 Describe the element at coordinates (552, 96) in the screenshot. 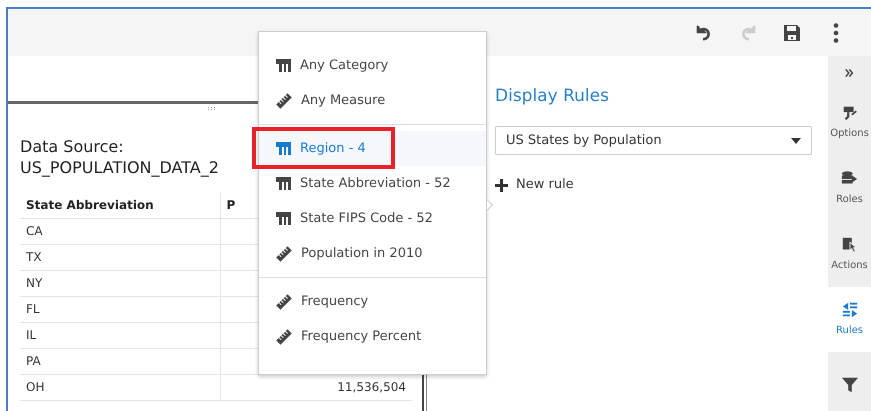

I see `panel-title: Display Rules` at that location.